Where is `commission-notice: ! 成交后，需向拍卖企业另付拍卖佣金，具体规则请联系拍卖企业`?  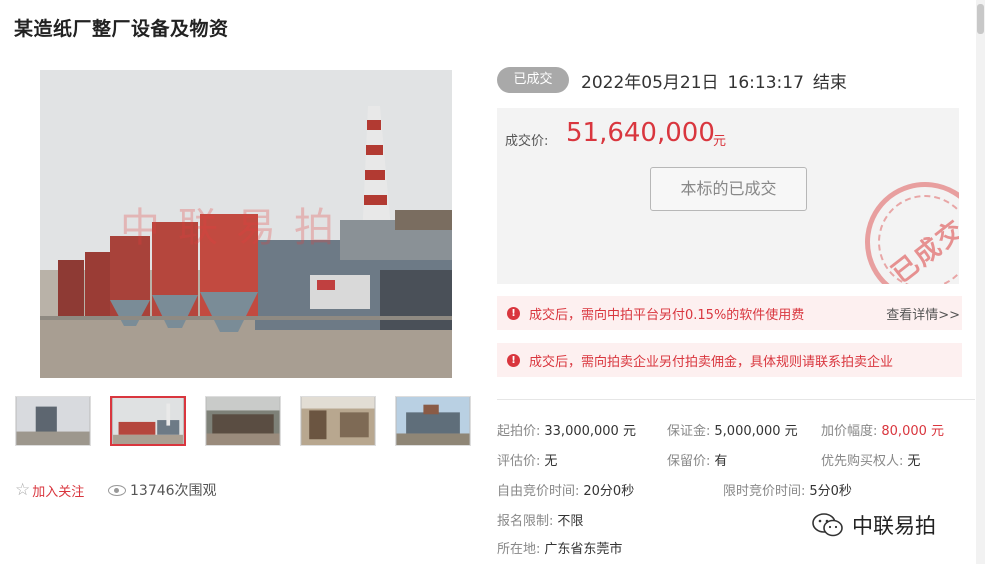
commission-notice: ! 成交后，需向拍卖企业另付拍卖佣金，具体规则请联系拍卖企业 is located at coordinates (729, 360).